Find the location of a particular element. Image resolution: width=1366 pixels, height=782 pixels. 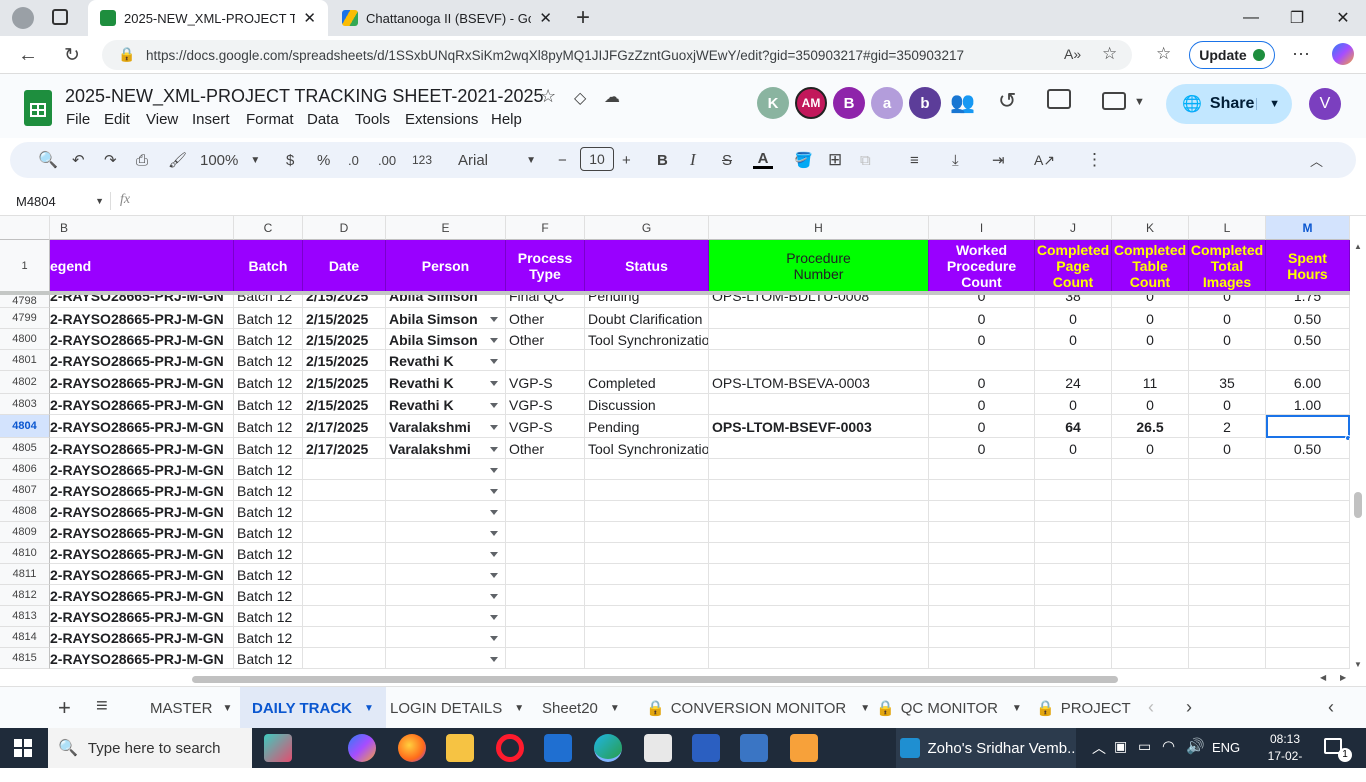

windows-start-icon is located at coordinates (23, 748).